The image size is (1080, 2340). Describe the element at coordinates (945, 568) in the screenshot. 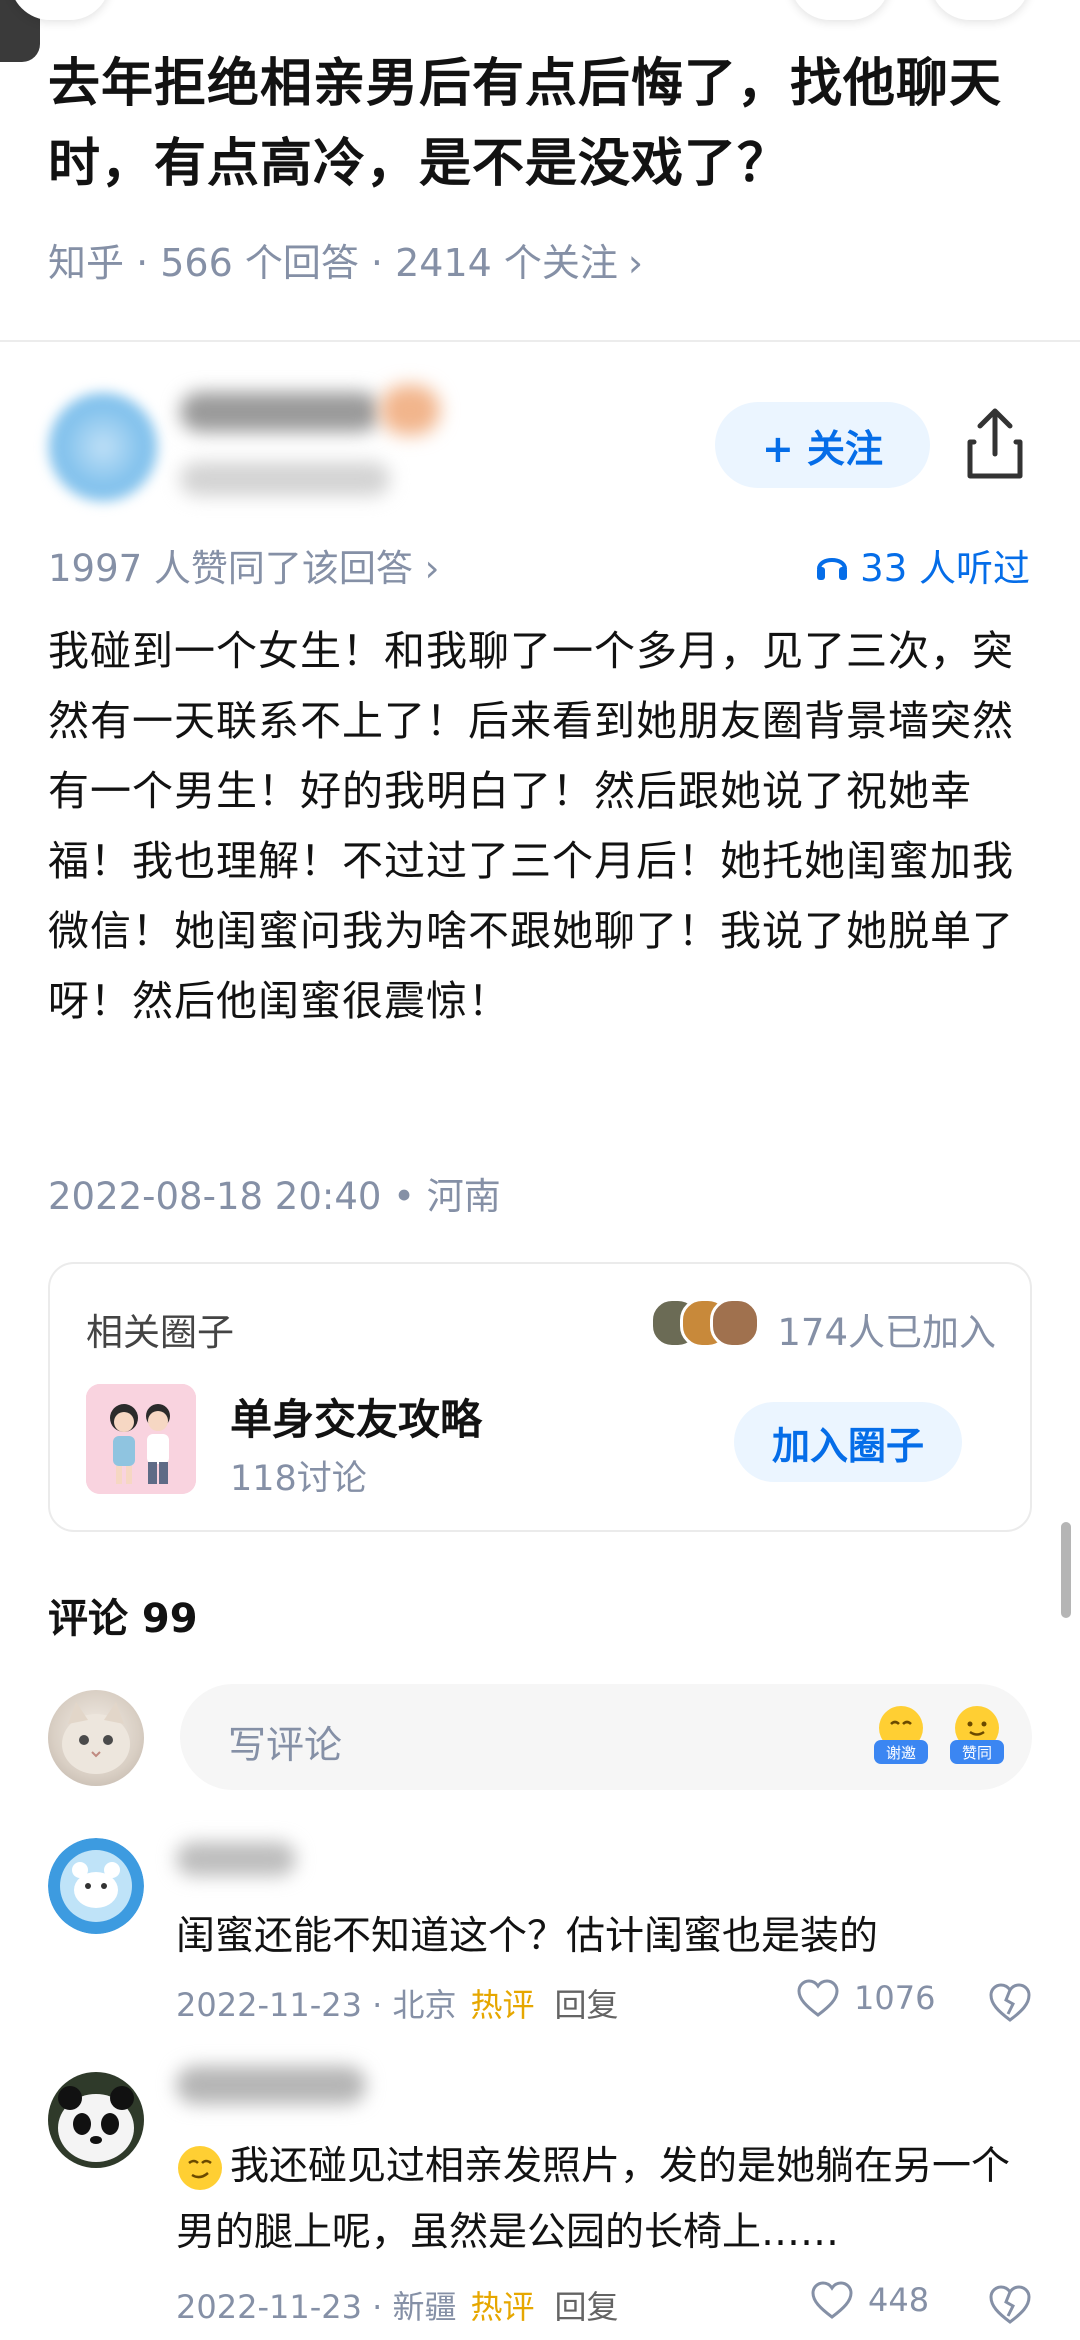

I see `listen-count-text: 33 人听过` at that location.